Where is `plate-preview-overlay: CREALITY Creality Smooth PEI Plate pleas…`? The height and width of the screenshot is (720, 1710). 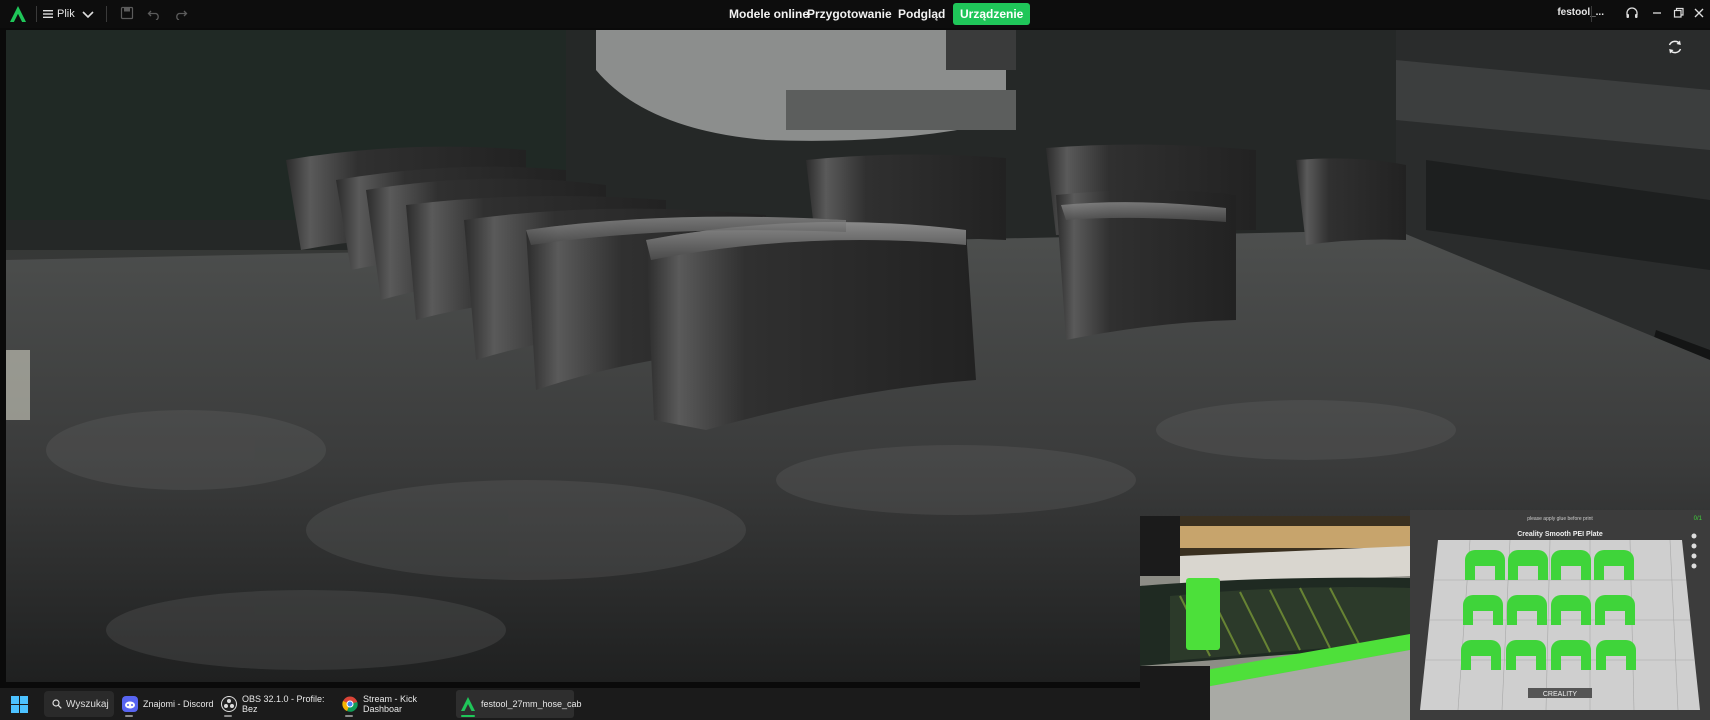 plate-preview-overlay: CREALITY Creality Smooth PEI Plate pleas… is located at coordinates (1560, 615).